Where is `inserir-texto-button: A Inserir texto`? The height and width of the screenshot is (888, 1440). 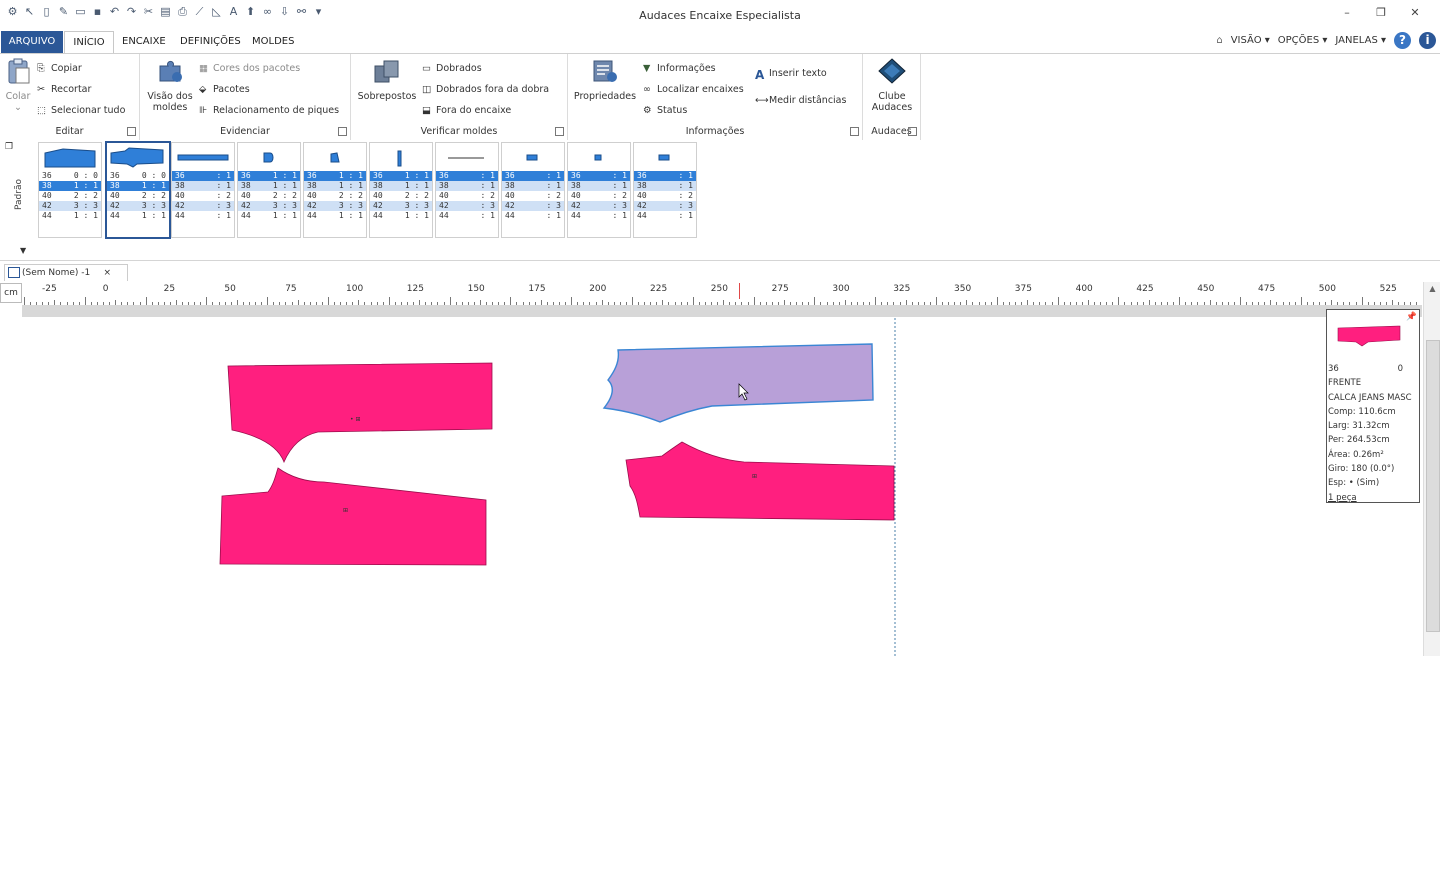
inserir-texto-button: A Inserir texto is located at coordinates (791, 75).